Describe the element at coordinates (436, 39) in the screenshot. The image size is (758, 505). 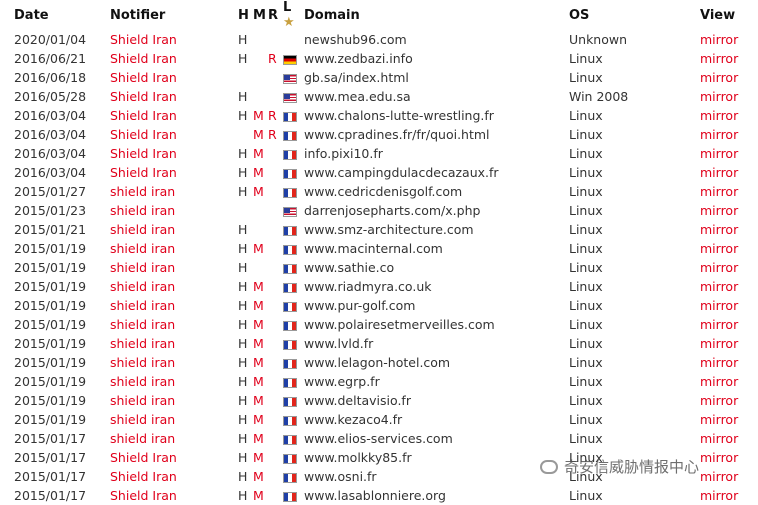
I see `row-domain: newshub96.com` at that location.